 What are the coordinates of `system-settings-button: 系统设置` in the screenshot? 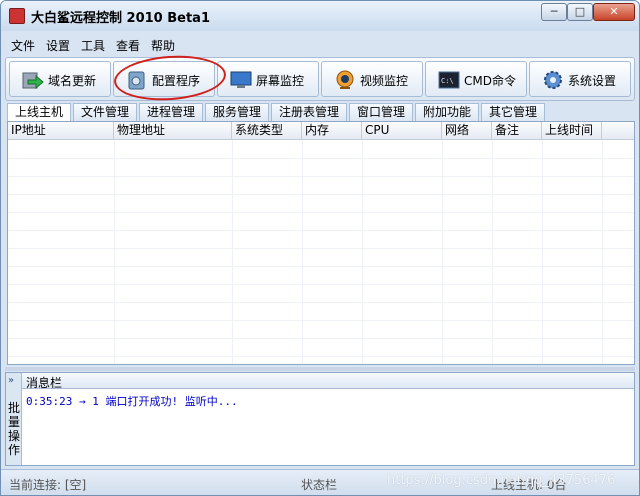 It's located at (580, 79).